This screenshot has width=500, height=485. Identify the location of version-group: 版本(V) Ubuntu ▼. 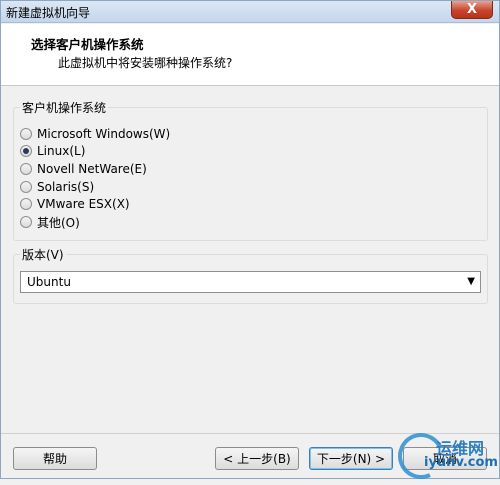
(250, 275).